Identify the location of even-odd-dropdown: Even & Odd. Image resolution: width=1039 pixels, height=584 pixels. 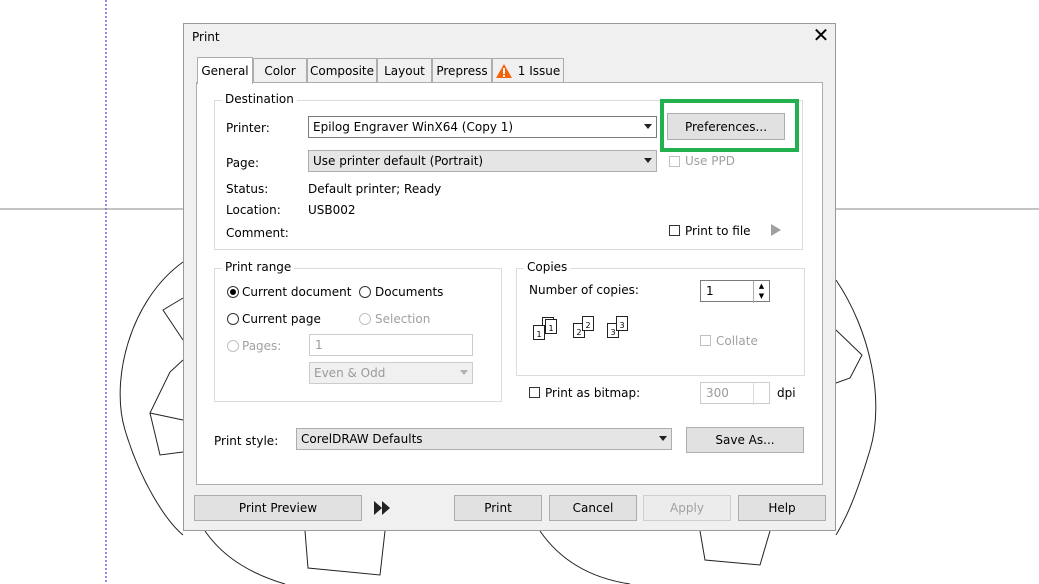
(391, 373).